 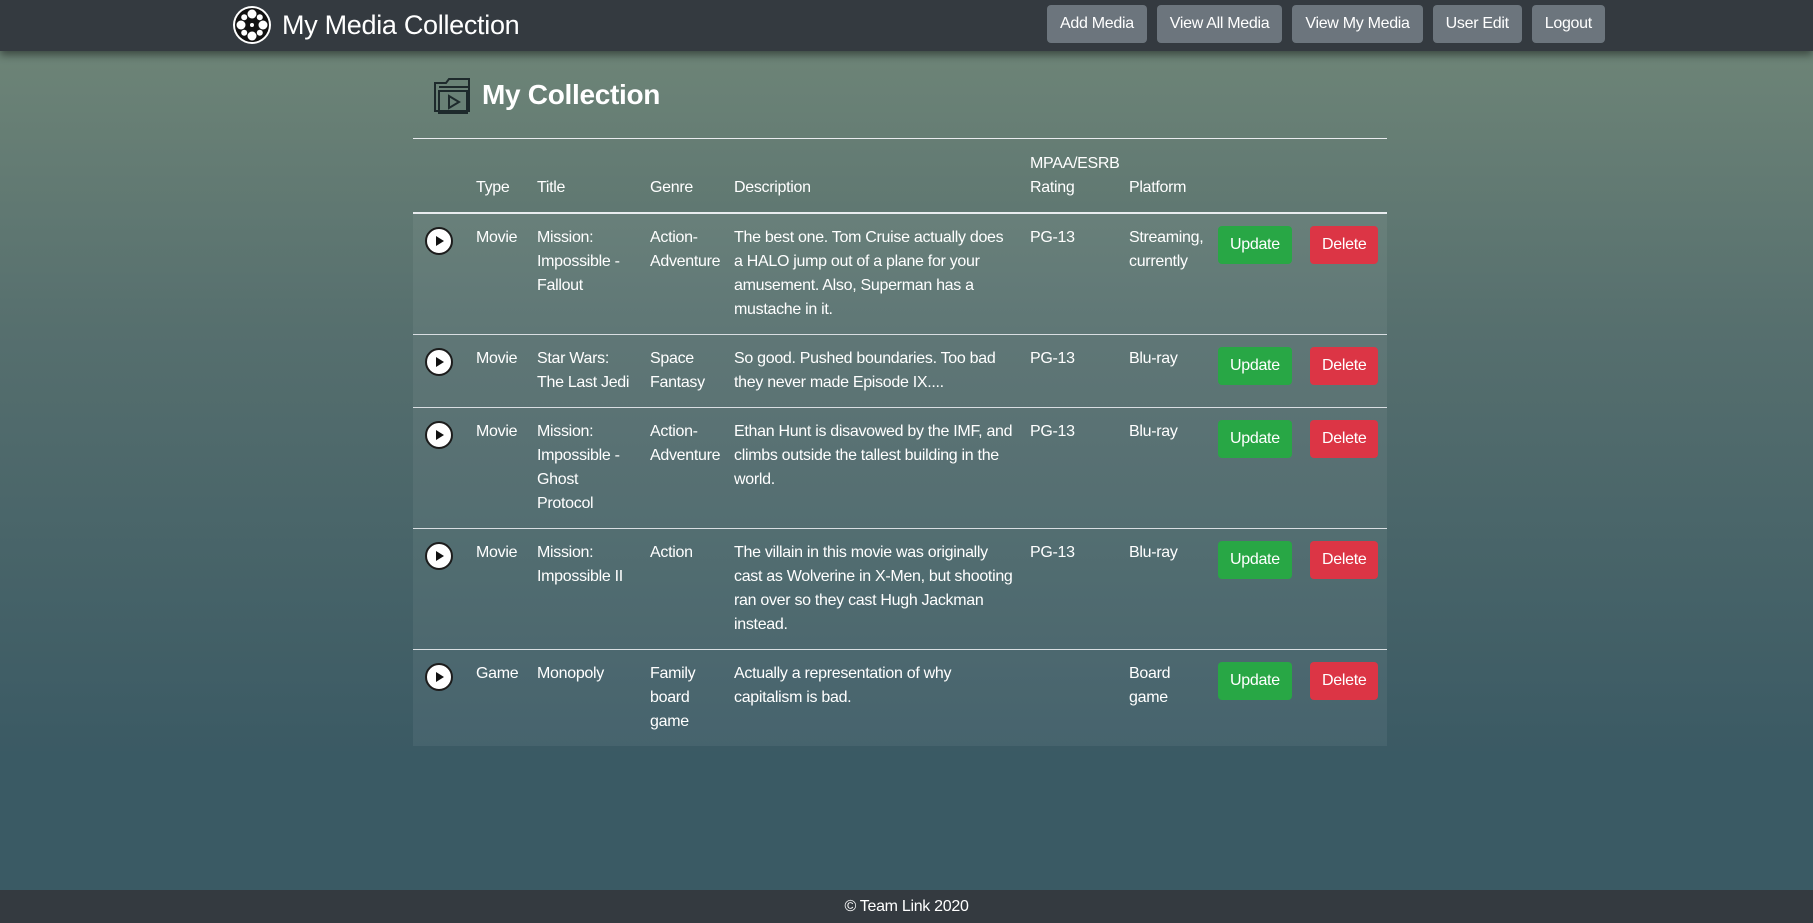 I want to click on cell-title: Star Wars: The Last Jedi, so click(x=585, y=370).